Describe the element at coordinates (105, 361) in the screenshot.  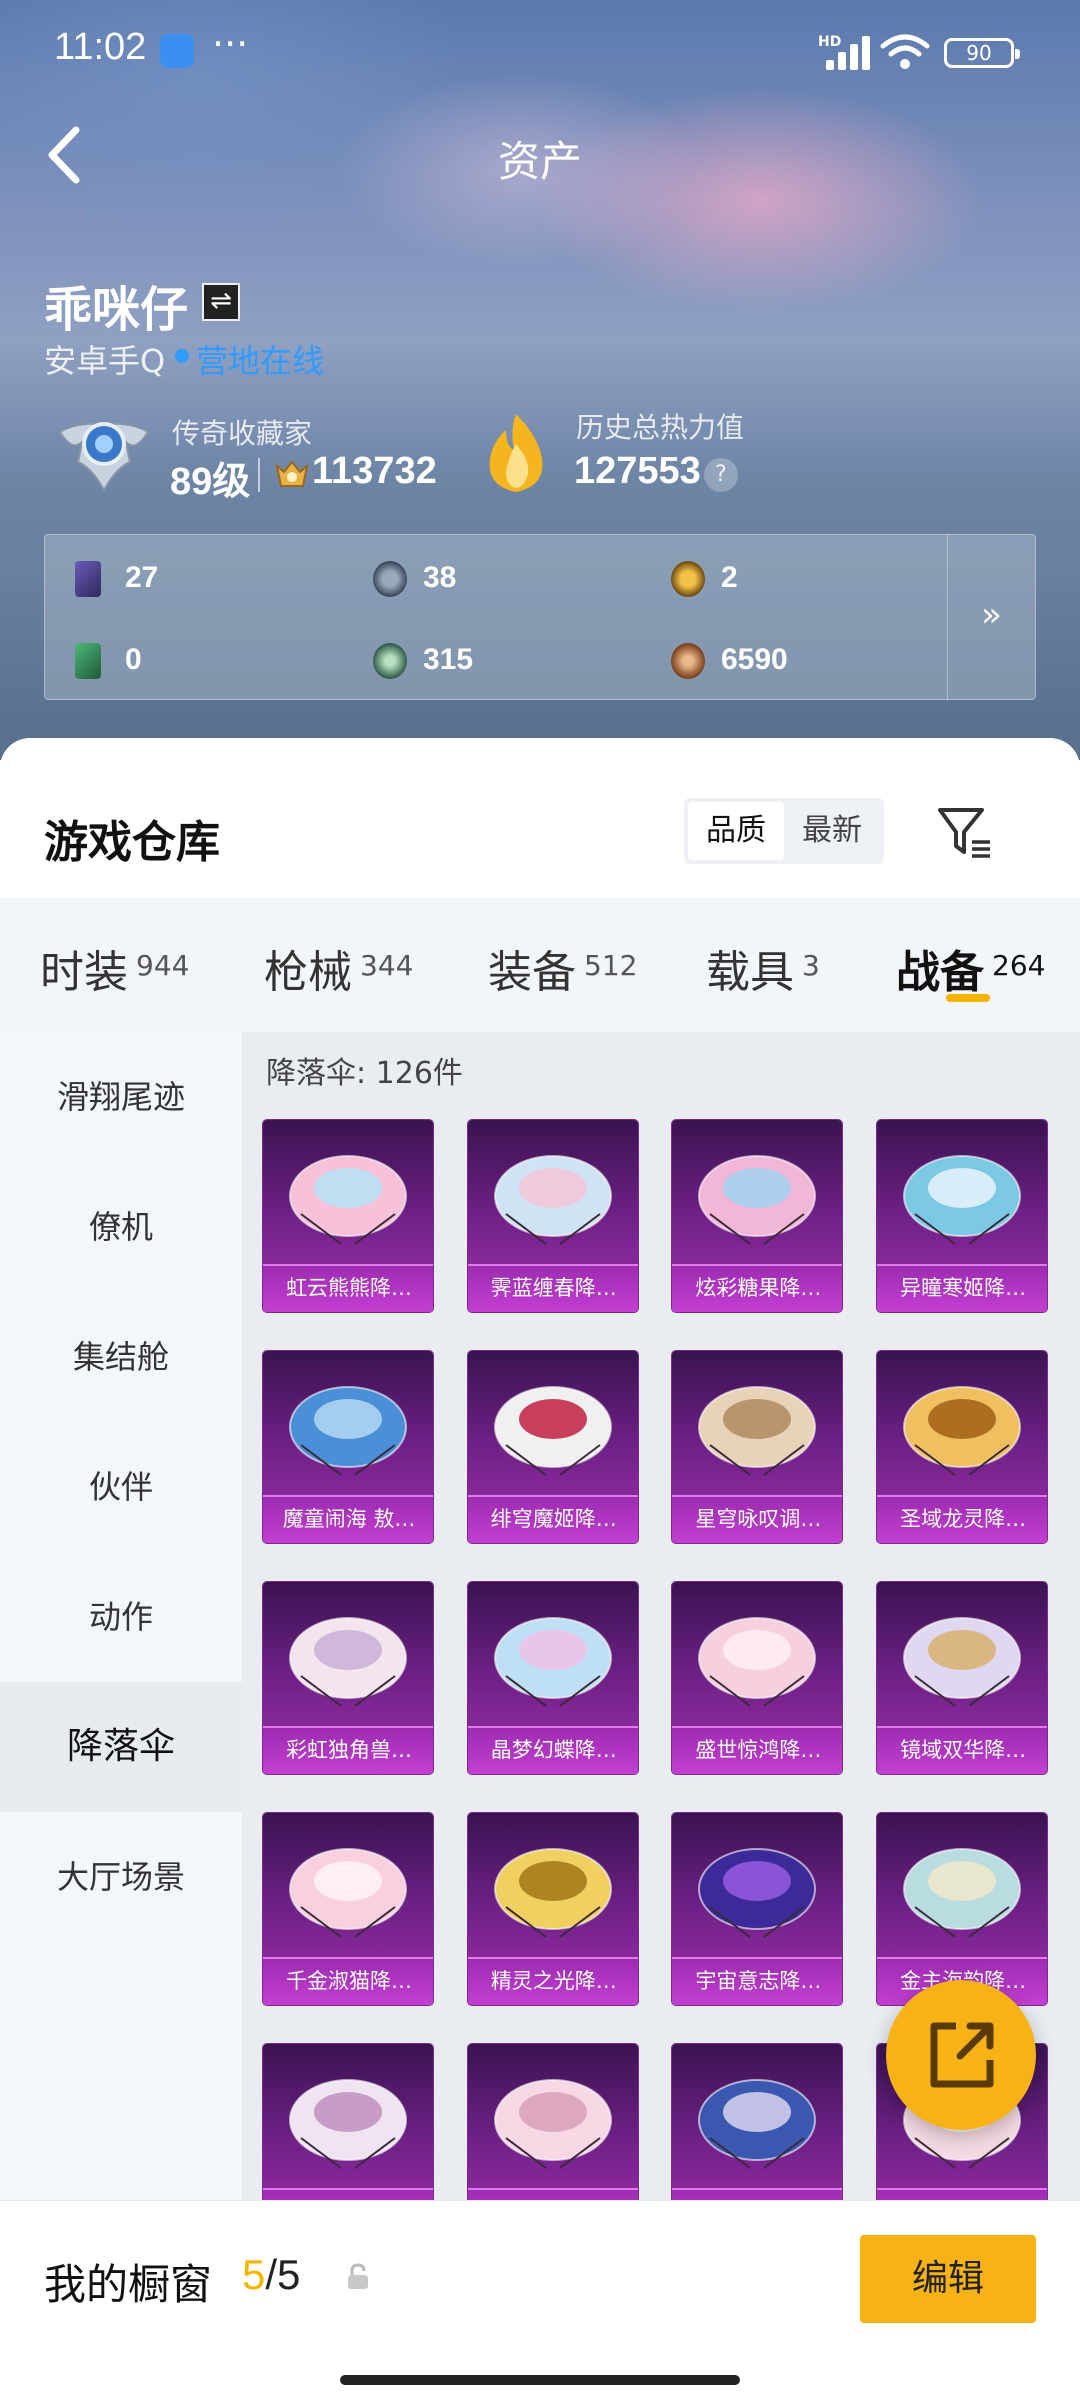
I see `platform-label: 安卓手Q` at that location.